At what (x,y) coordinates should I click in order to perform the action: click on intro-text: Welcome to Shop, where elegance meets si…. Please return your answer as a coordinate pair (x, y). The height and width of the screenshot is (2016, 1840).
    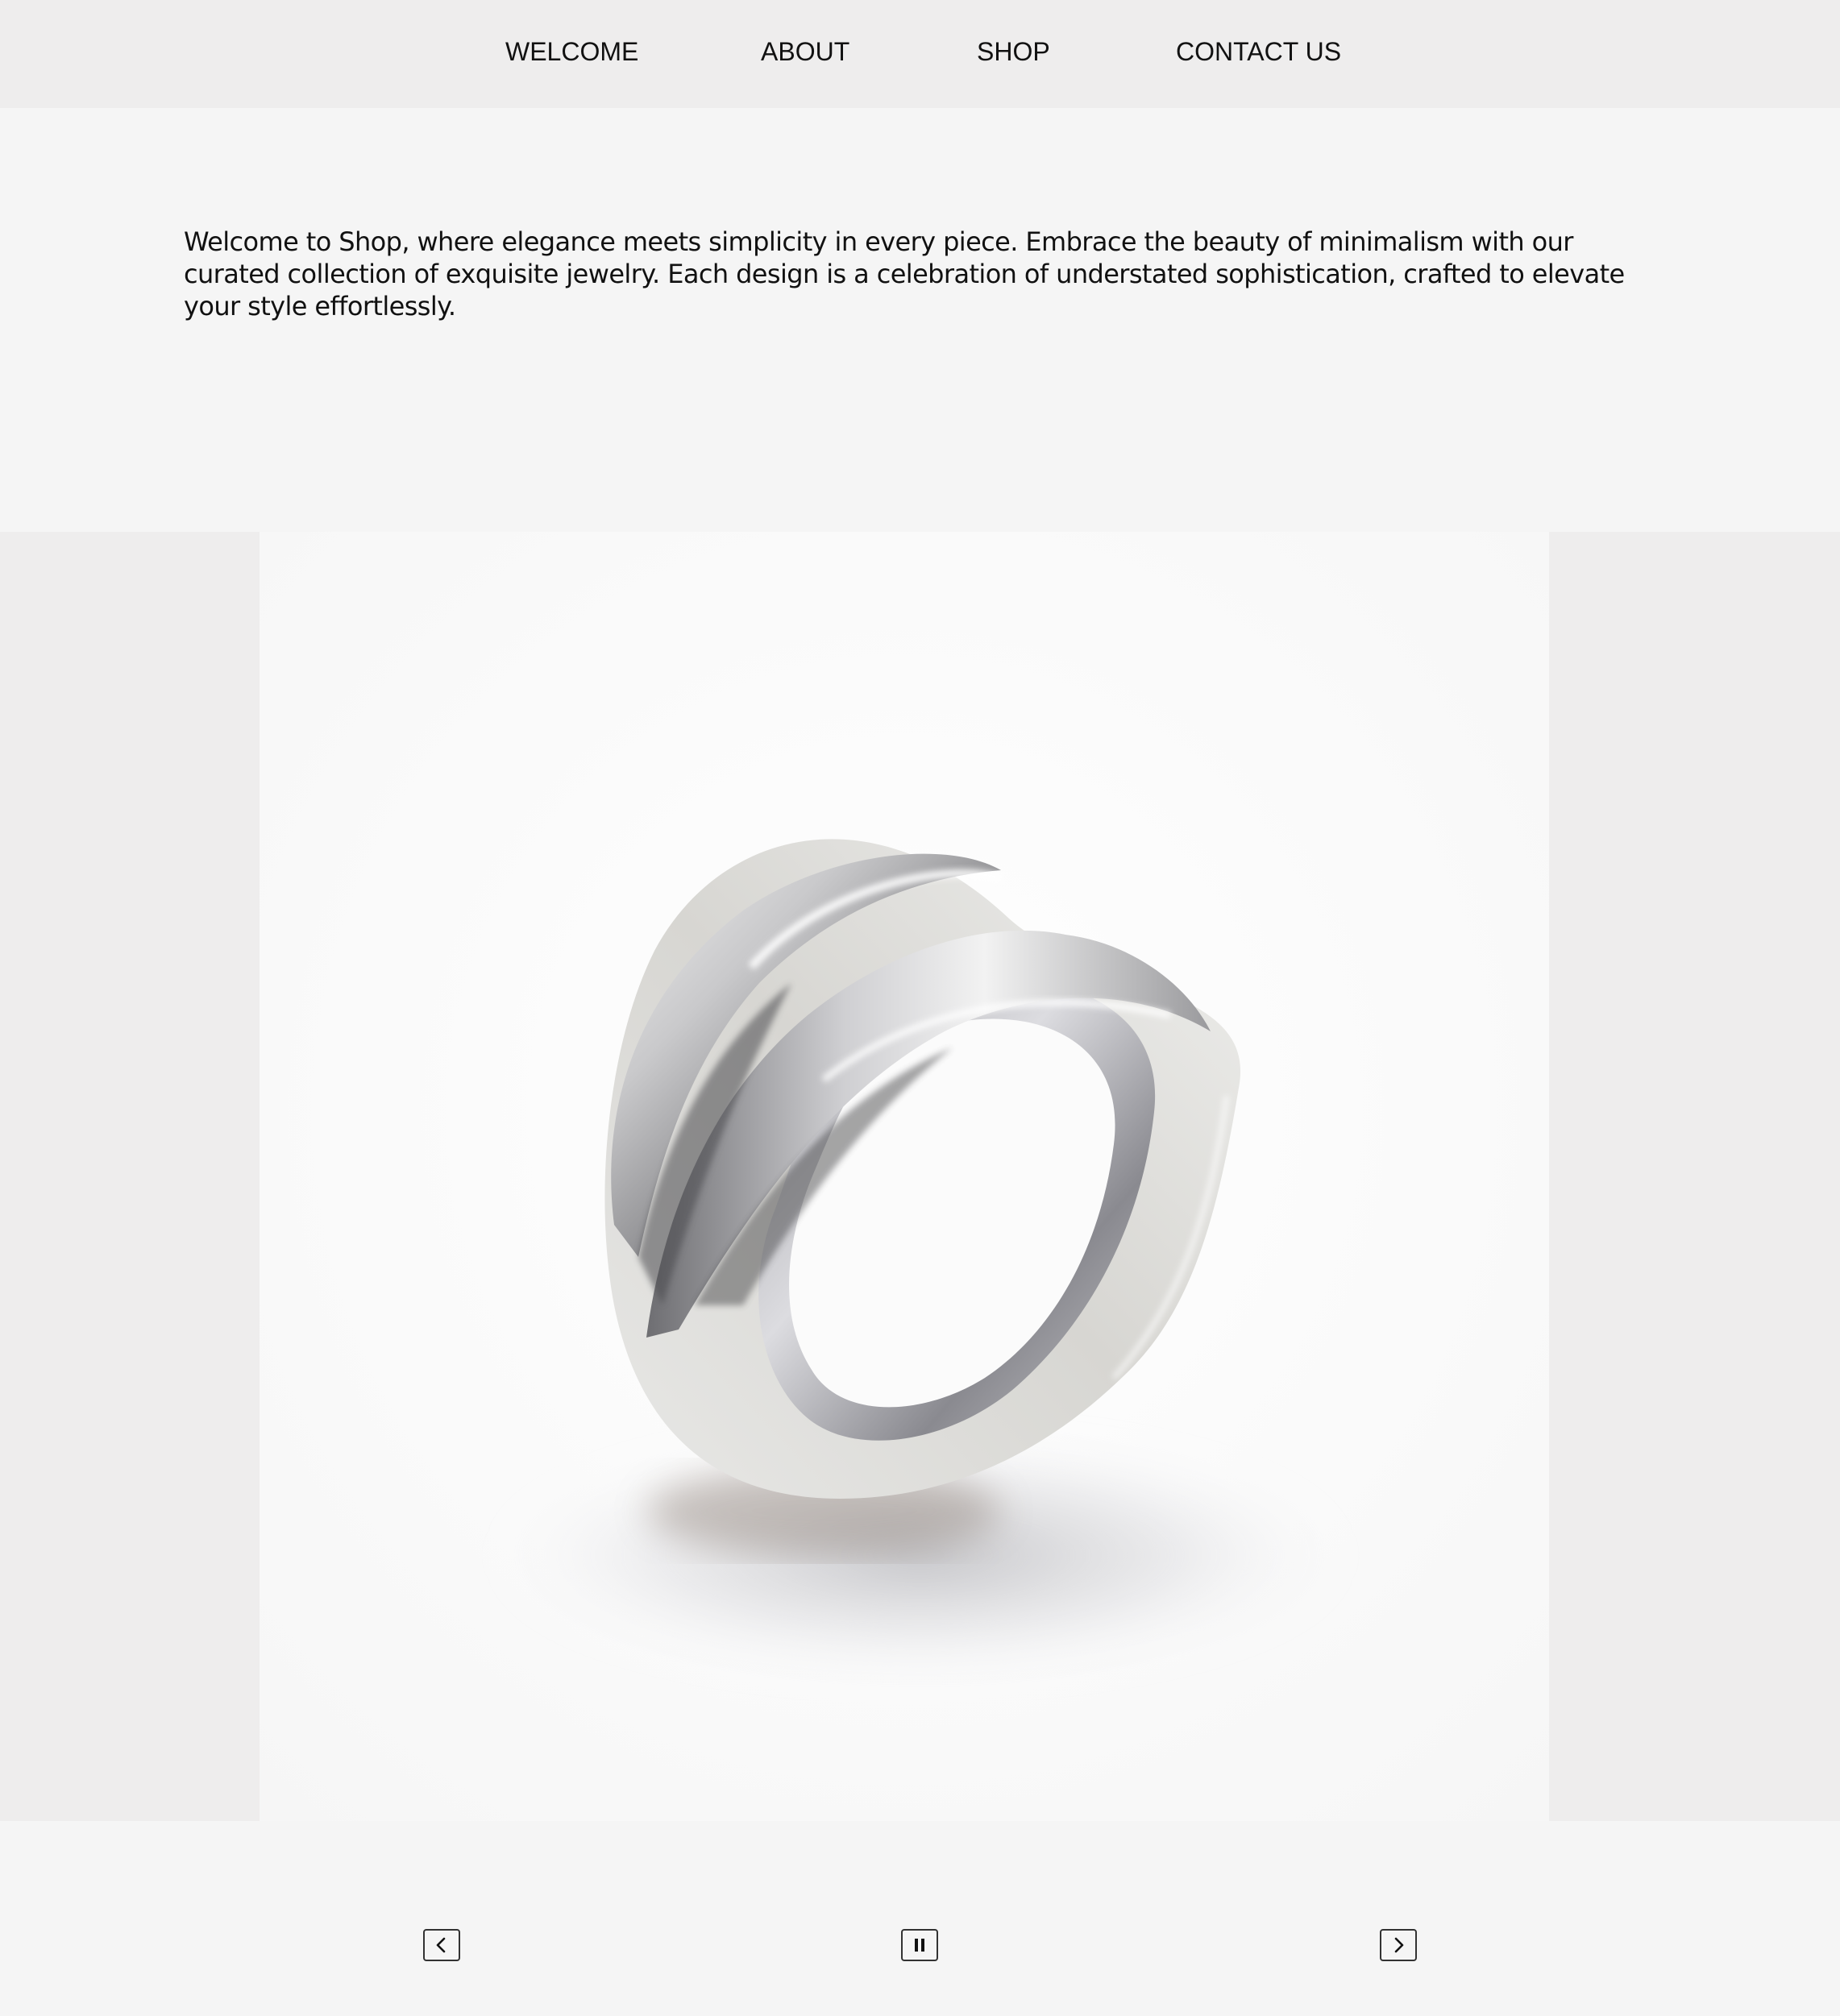
    Looking at the image, I should click on (904, 273).